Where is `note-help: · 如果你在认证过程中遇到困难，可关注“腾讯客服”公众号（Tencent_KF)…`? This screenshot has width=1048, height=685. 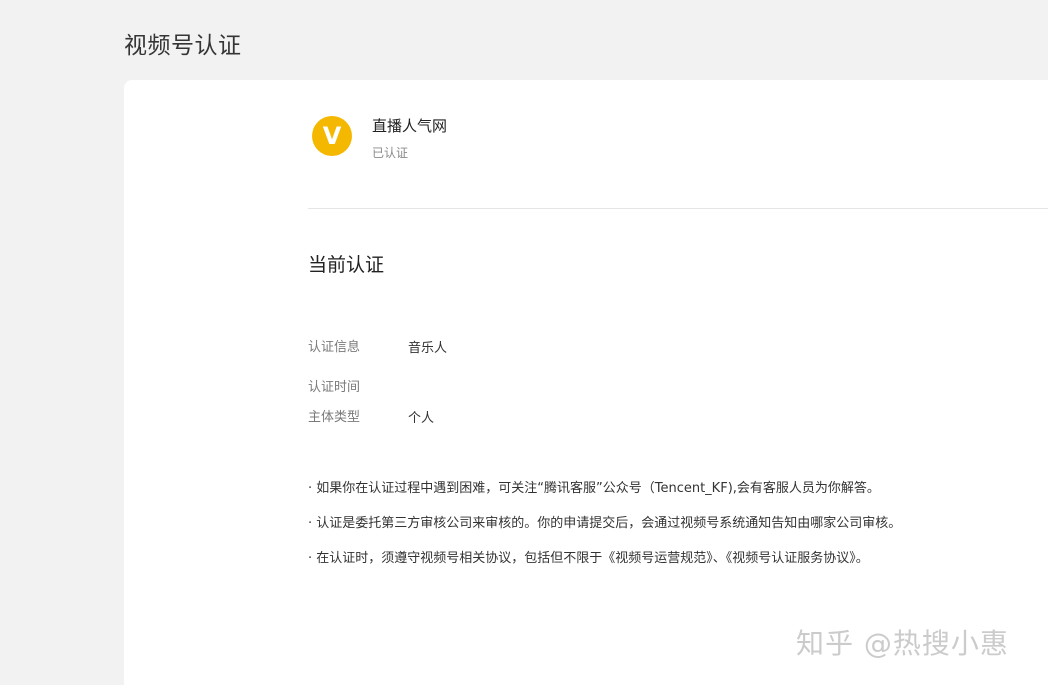 note-help: · 如果你在认证过程中遇到困难，可关注“腾讯客服”公众号（Tencent_KF)… is located at coordinates (594, 488).